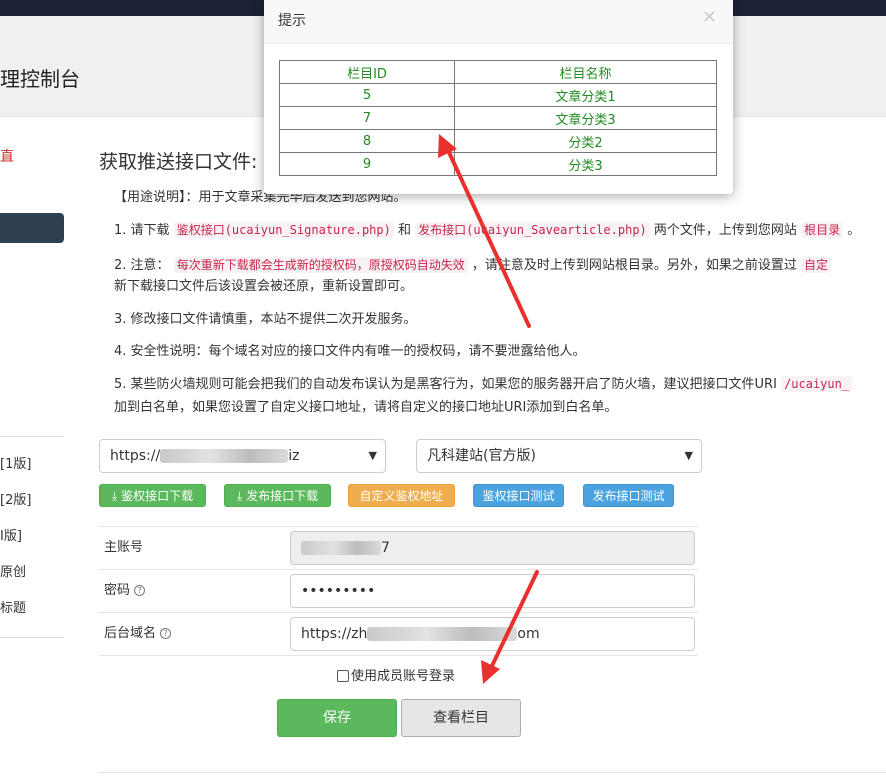 The image size is (886, 778). I want to click on annotation-arrows, so click(488, 409).